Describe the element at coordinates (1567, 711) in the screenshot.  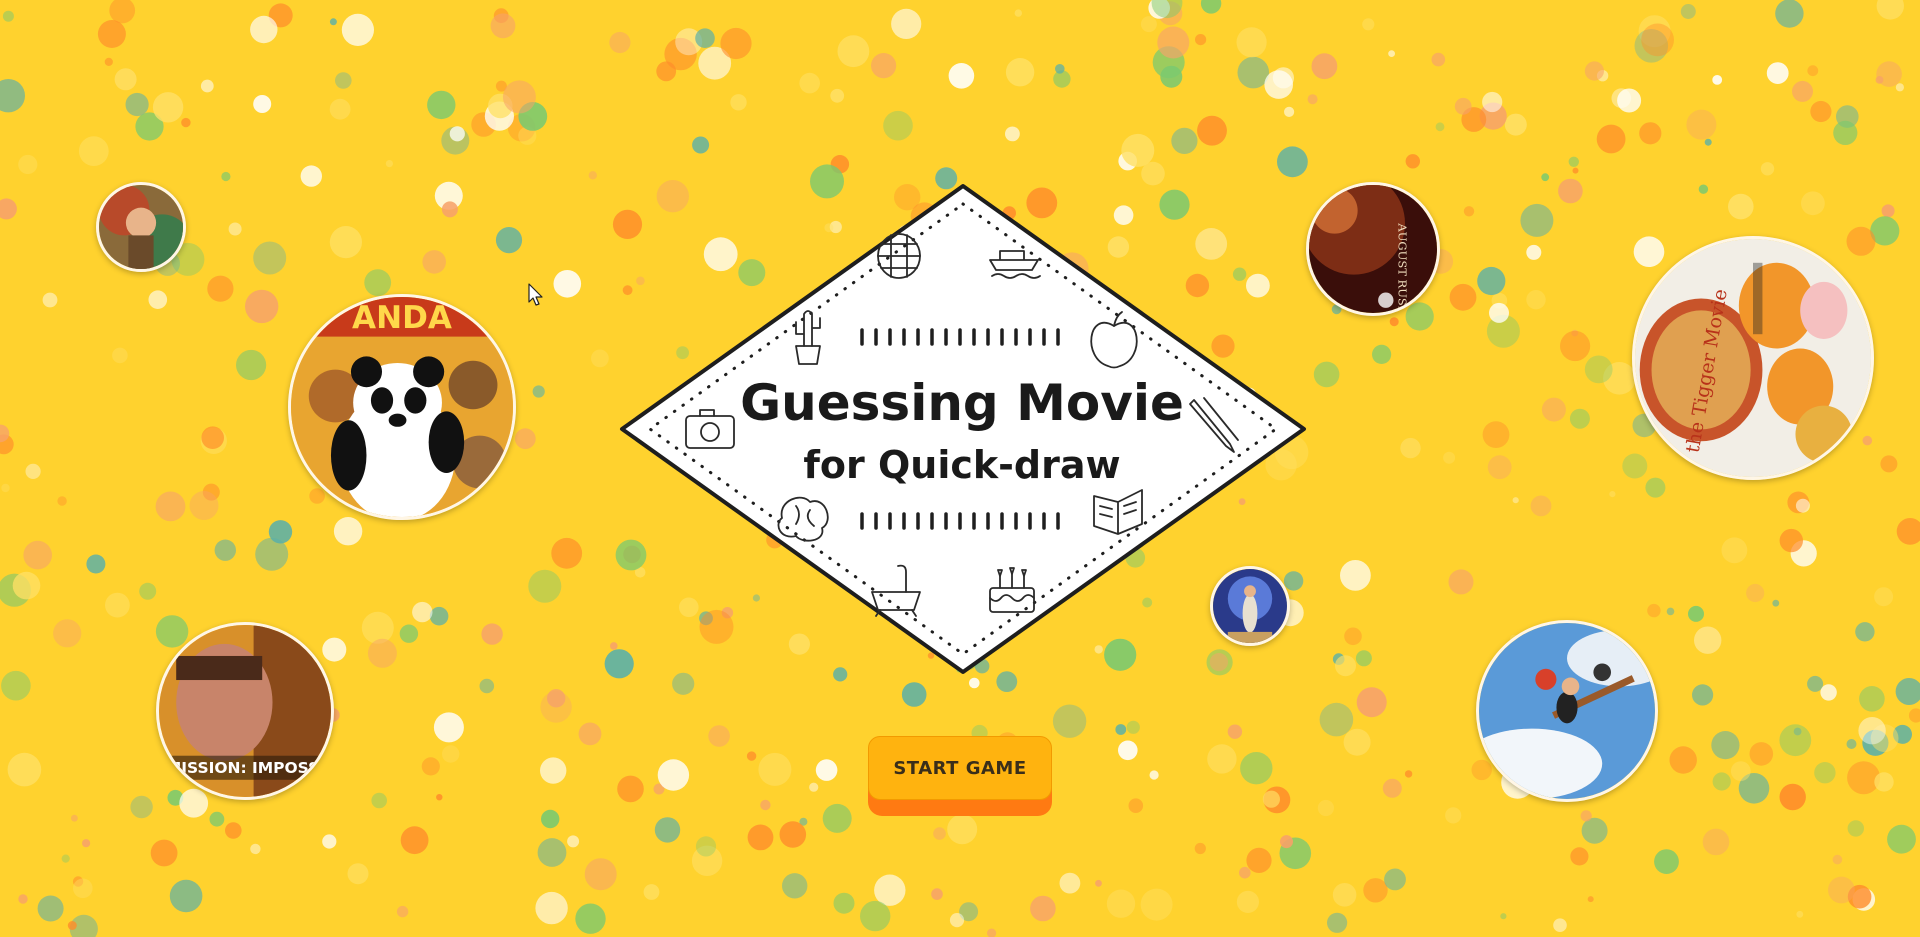
I see `poster-kikis-delivery` at that location.